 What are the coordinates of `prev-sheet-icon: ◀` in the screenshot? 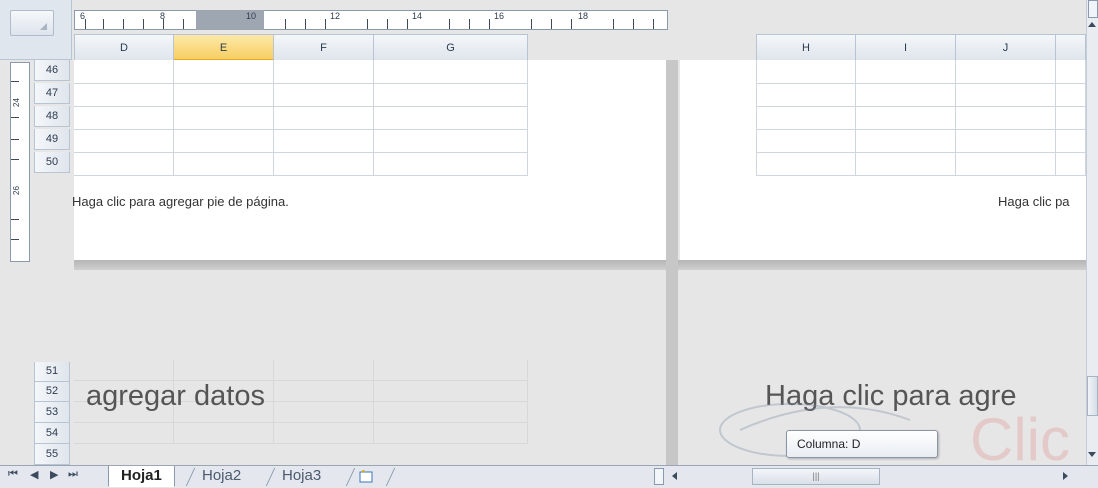 It's located at (34, 474).